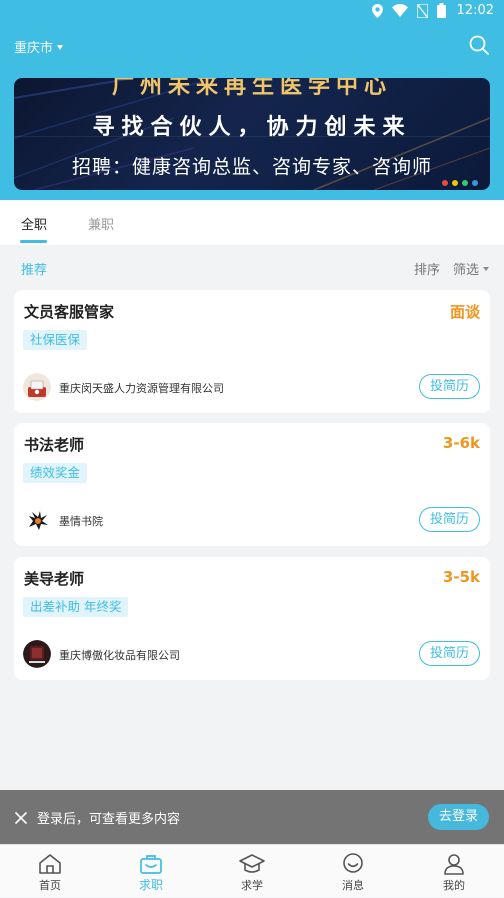  I want to click on tab-fulltime: 全职, so click(34, 223).